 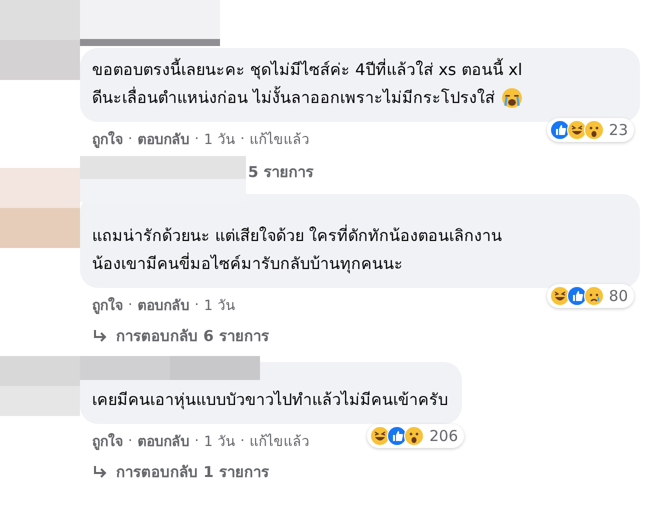 What do you see at coordinates (298, 235) in the screenshot?
I see `comment-text: แถมน่ารักด้วยนะ แต่เสียใจด้วย ใครที่ดักทักน้องตอนเลิกงาน` at bounding box center [298, 235].